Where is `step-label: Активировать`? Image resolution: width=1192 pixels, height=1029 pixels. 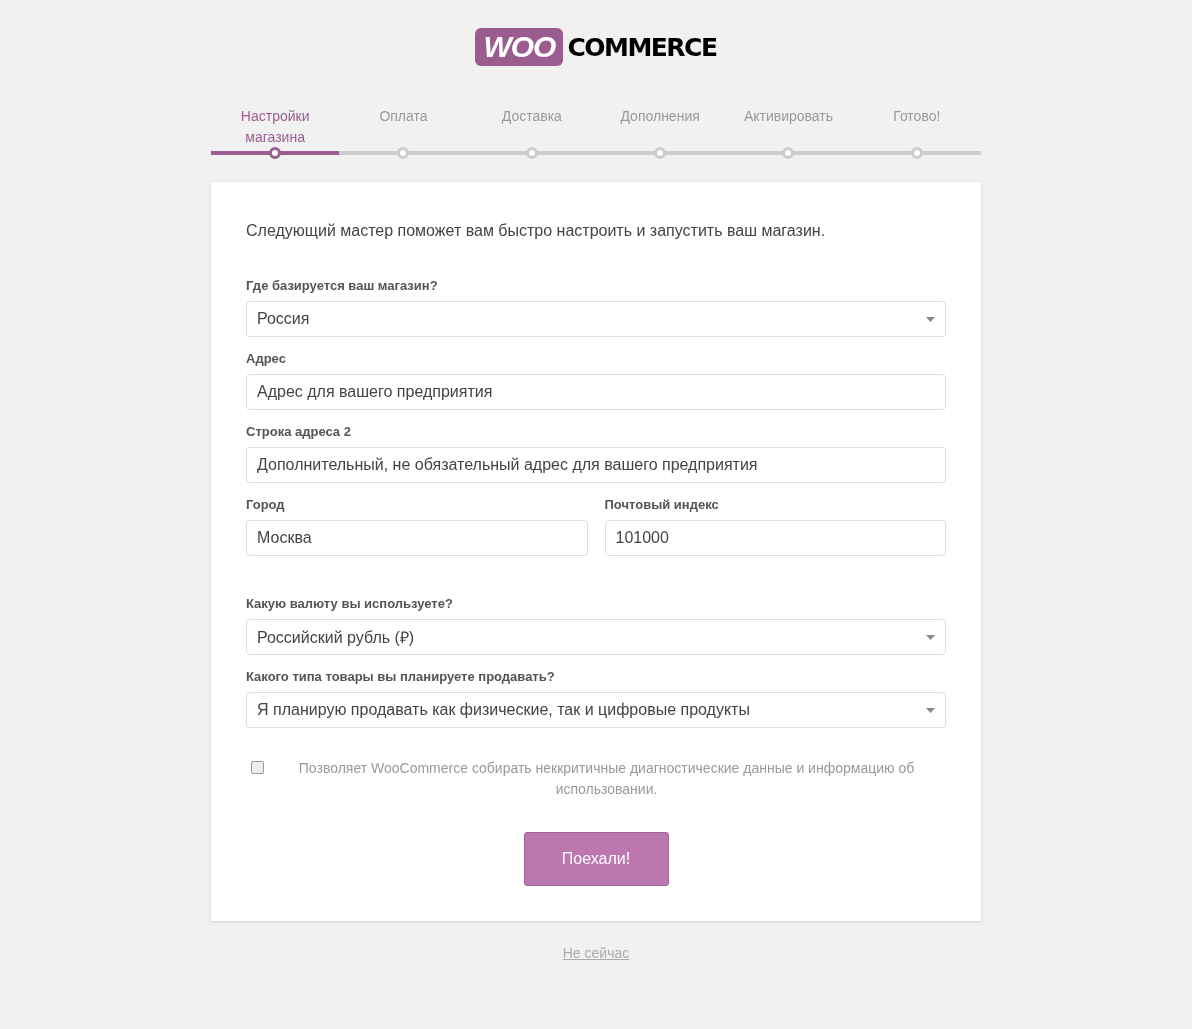 step-label: Активировать is located at coordinates (788, 116).